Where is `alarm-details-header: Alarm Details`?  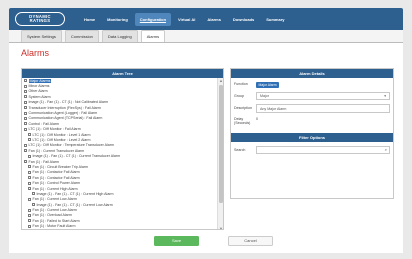 alarm-details-header: Alarm Details is located at coordinates (312, 73).